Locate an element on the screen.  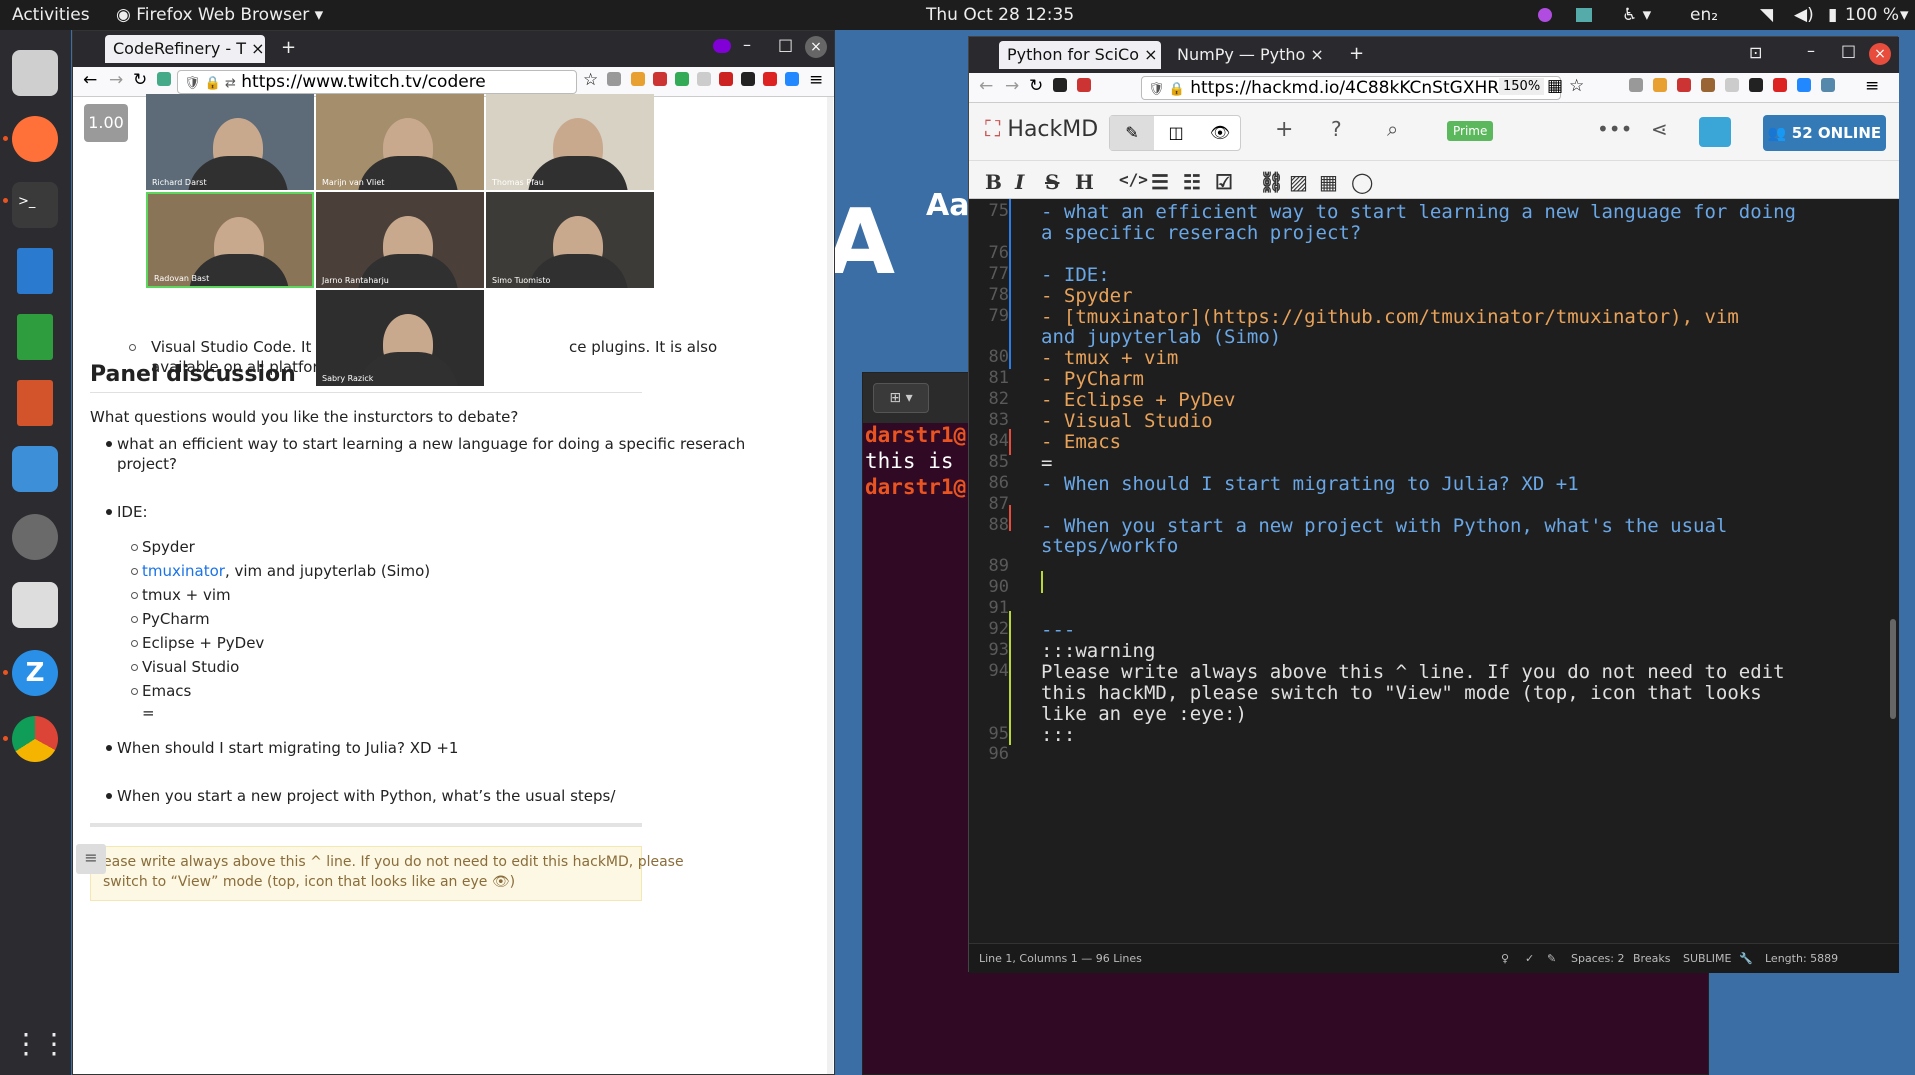
comment-icon: ◯ is located at coordinates (1362, 182).